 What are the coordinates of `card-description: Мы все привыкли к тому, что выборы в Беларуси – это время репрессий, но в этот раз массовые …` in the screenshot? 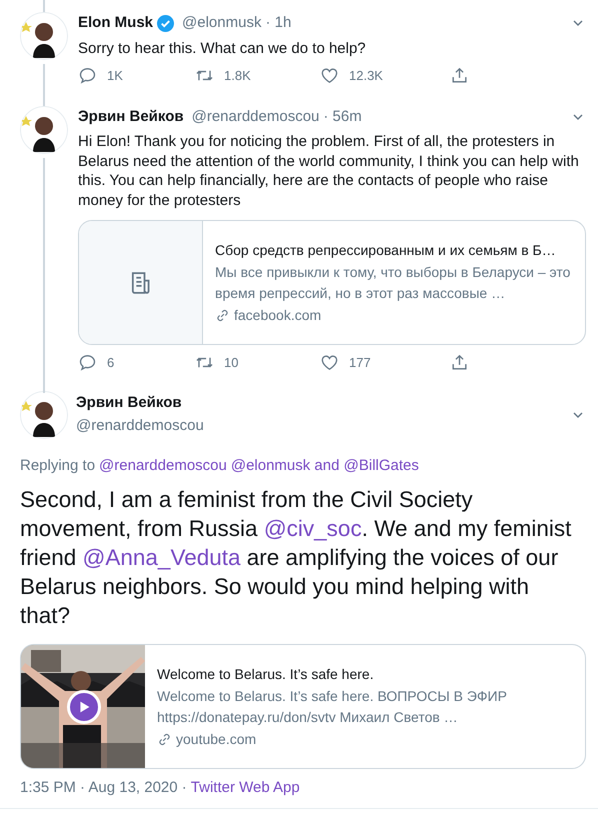 It's located at (393, 282).